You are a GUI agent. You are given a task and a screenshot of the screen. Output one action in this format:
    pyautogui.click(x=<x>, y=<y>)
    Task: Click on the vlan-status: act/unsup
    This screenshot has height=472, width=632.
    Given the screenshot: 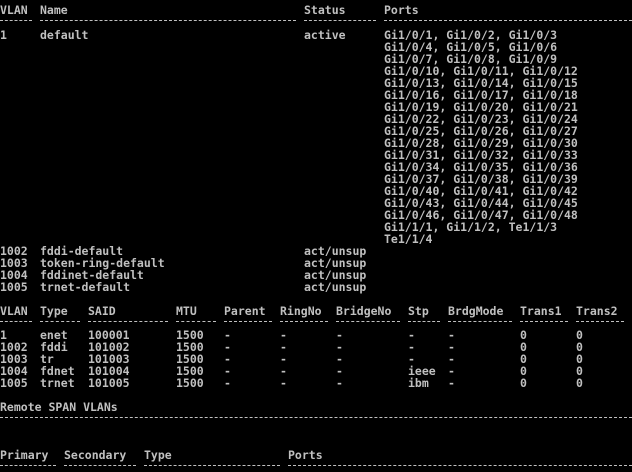 What is the action you would take?
    pyautogui.click(x=335, y=287)
    